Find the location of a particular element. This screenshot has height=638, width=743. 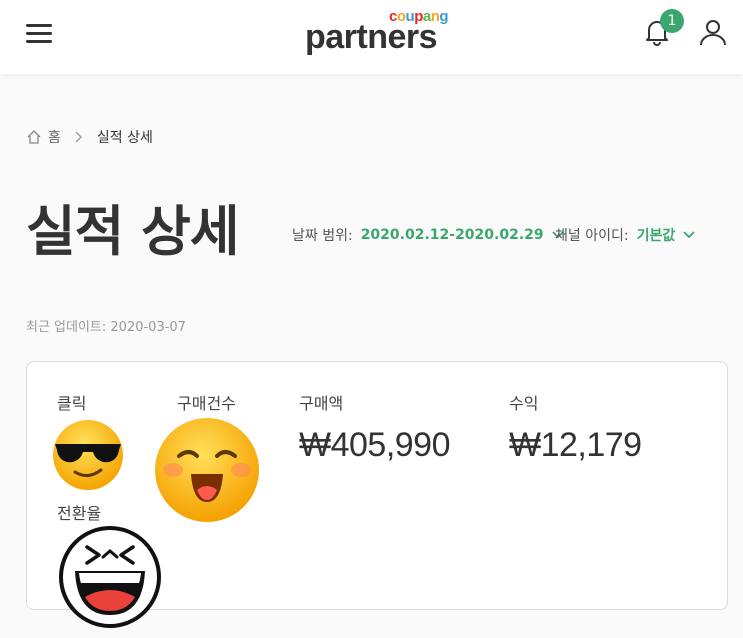

orders-label: 구매건수 is located at coordinates (206, 403).